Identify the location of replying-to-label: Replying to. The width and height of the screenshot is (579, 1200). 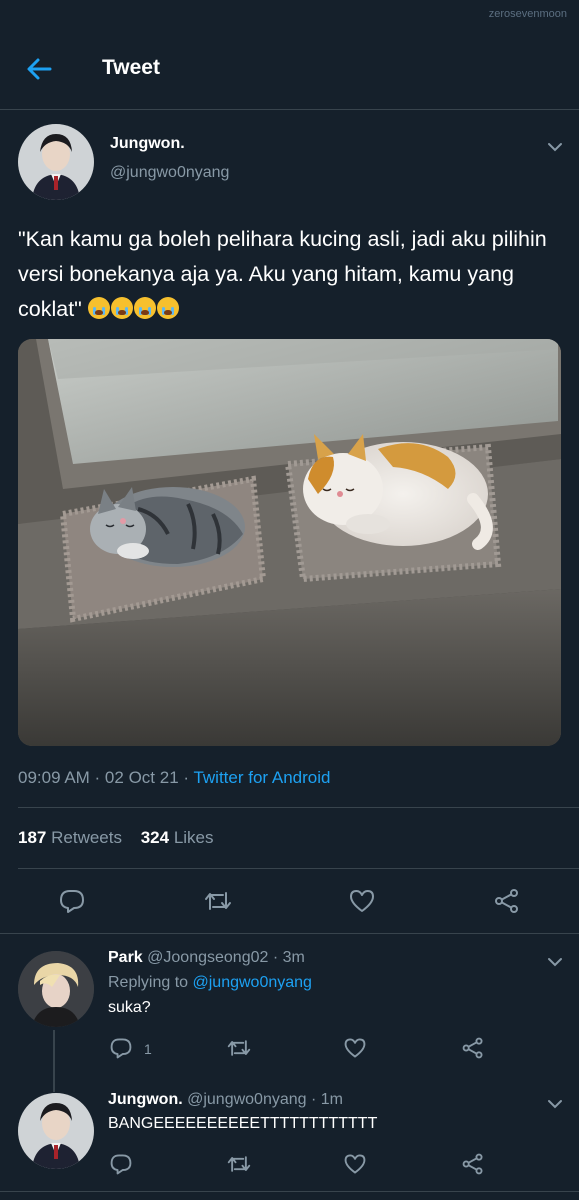
(150, 982).